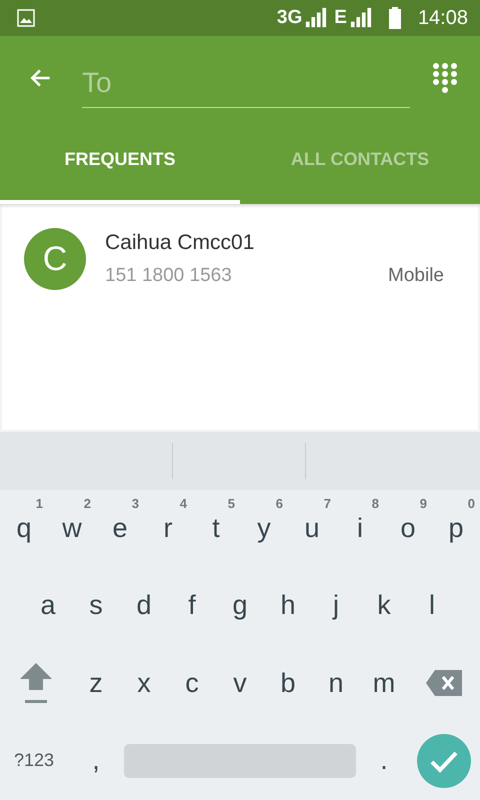 This screenshot has height=800, width=480. I want to click on key: f, so click(192, 606).